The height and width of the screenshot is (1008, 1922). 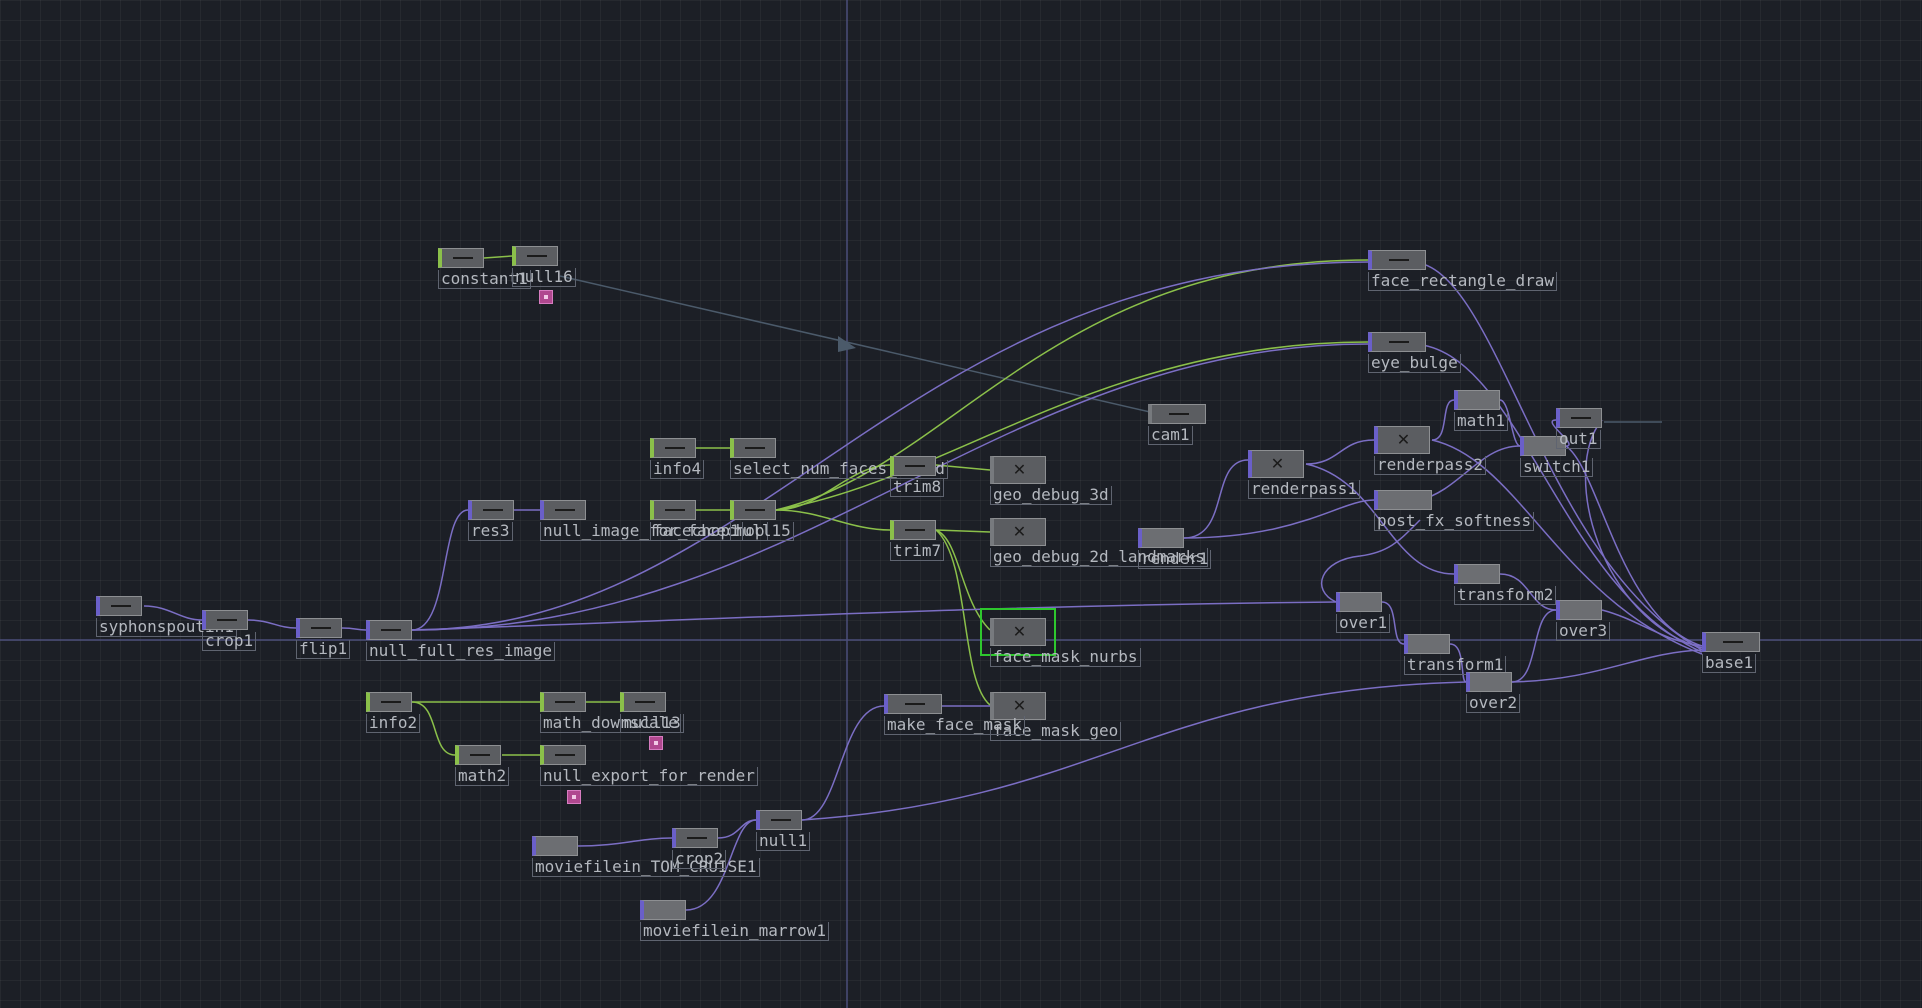 I want to click on node-face-rectangle-draw: face_rectangle_draw, so click(x=1463, y=270).